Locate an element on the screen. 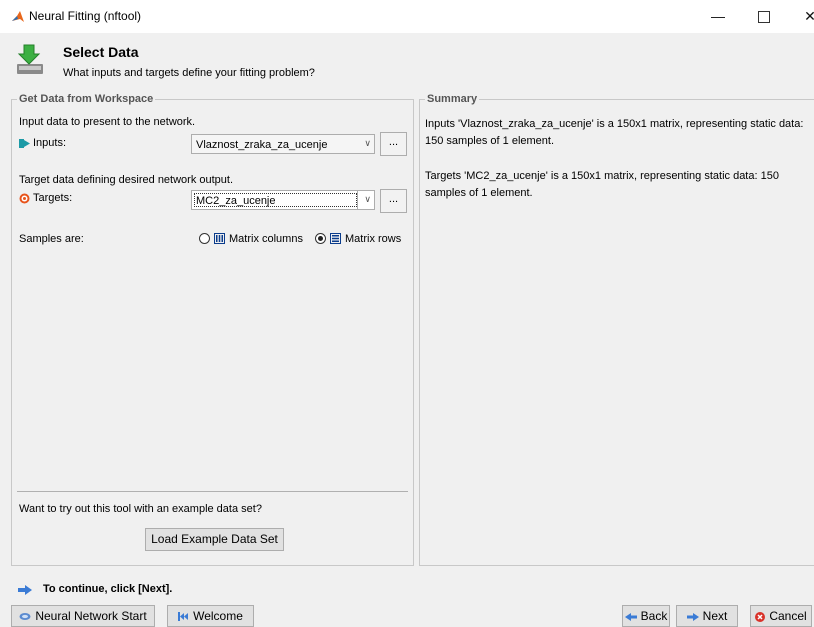 This screenshot has width=814, height=627. matrix-rows-icon is located at coordinates (335, 238).